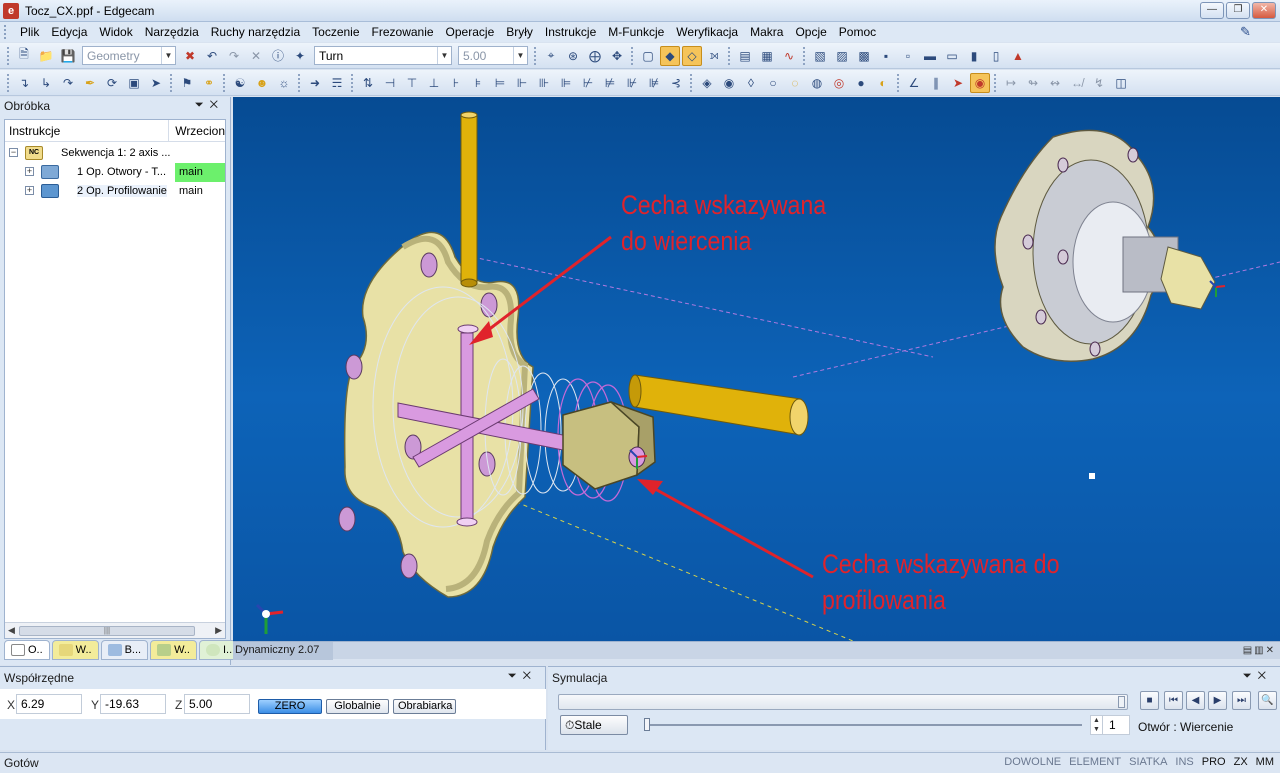 Image resolution: width=1280 pixels, height=773 pixels. I want to click on zoom-icon: 🔍, so click(1267, 700).